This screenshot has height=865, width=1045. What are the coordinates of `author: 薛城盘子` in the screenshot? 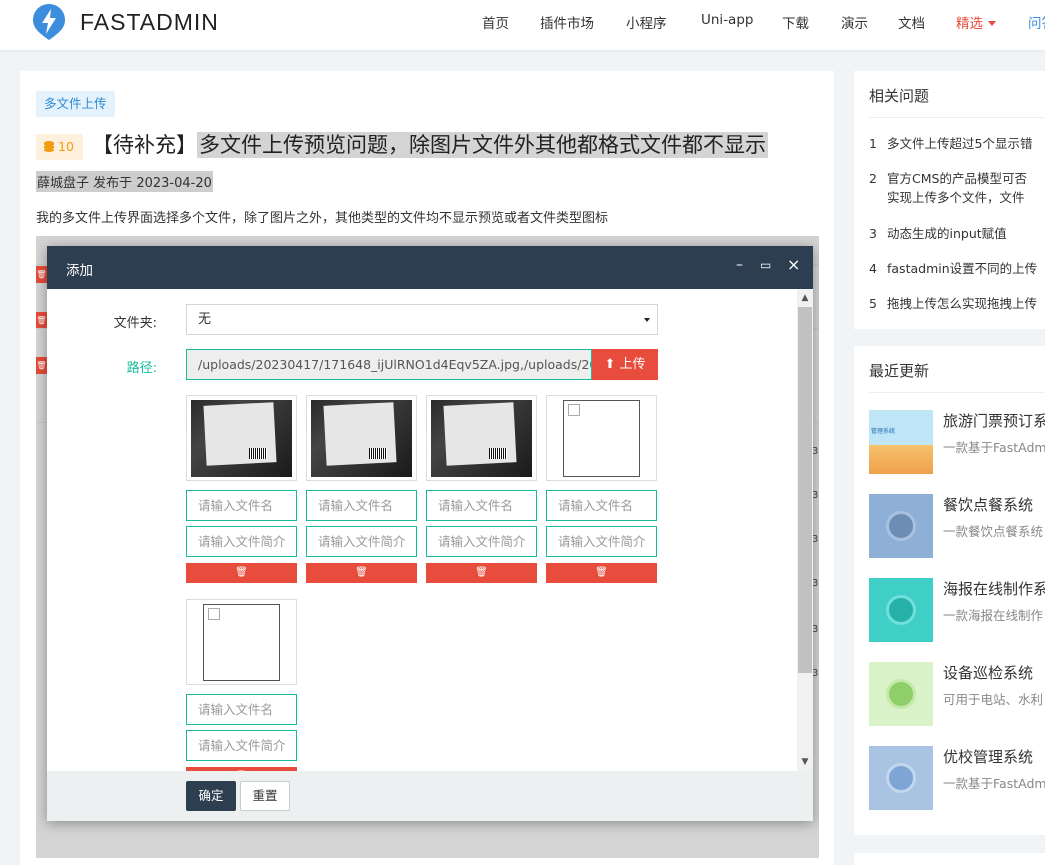 It's located at (63, 183).